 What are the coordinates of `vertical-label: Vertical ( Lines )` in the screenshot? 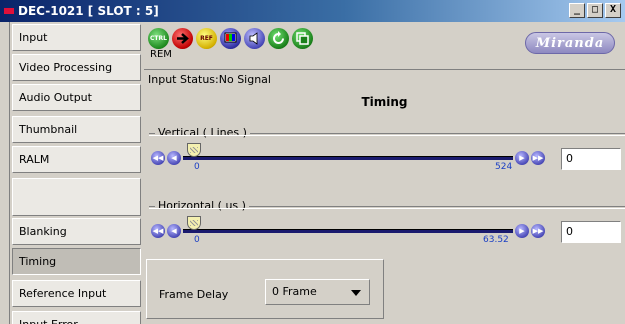 It's located at (202, 132).